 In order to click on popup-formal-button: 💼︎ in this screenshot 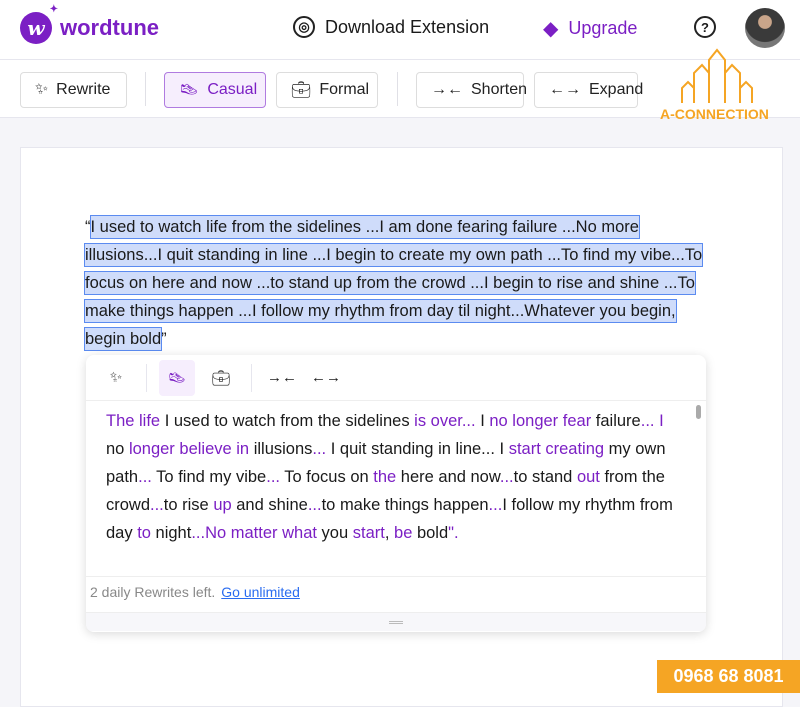, I will do `click(221, 378)`.